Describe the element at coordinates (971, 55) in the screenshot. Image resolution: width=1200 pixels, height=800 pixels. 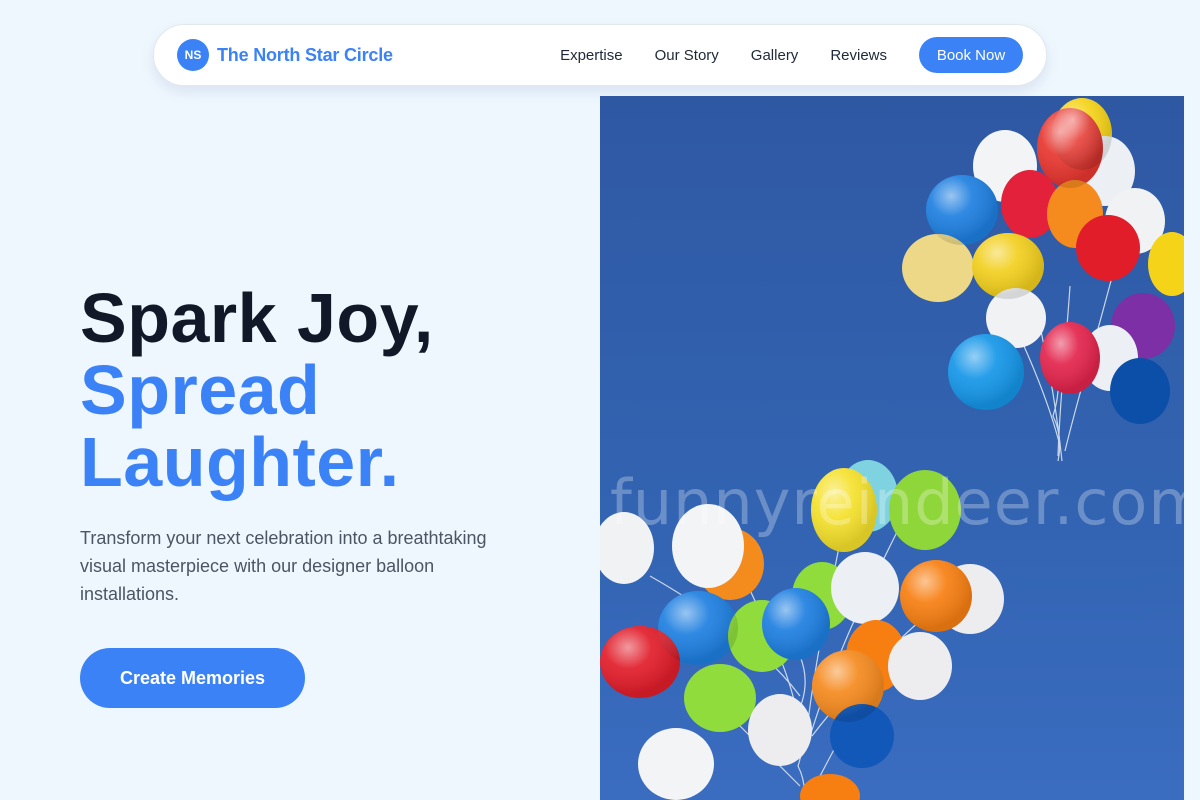
I see `book-now-button: Book Now` at that location.